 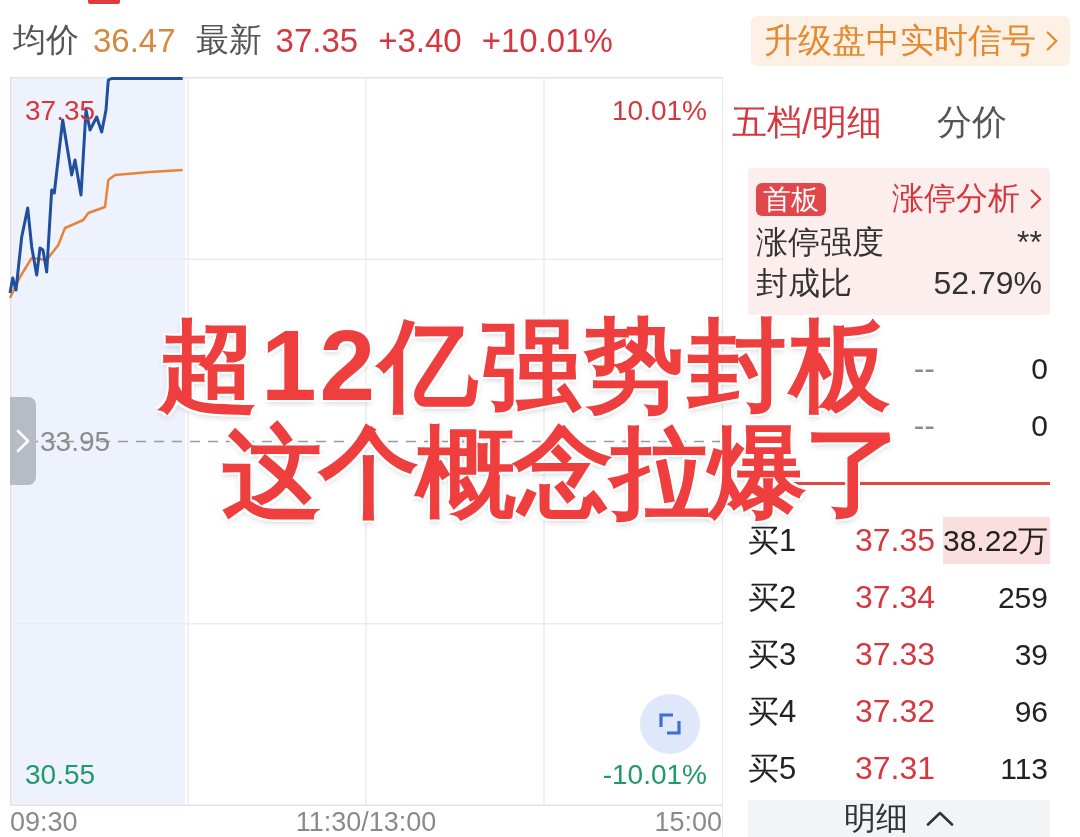 What do you see at coordinates (366, 822) in the screenshot?
I see `time-label: 11:30/13:00` at bounding box center [366, 822].